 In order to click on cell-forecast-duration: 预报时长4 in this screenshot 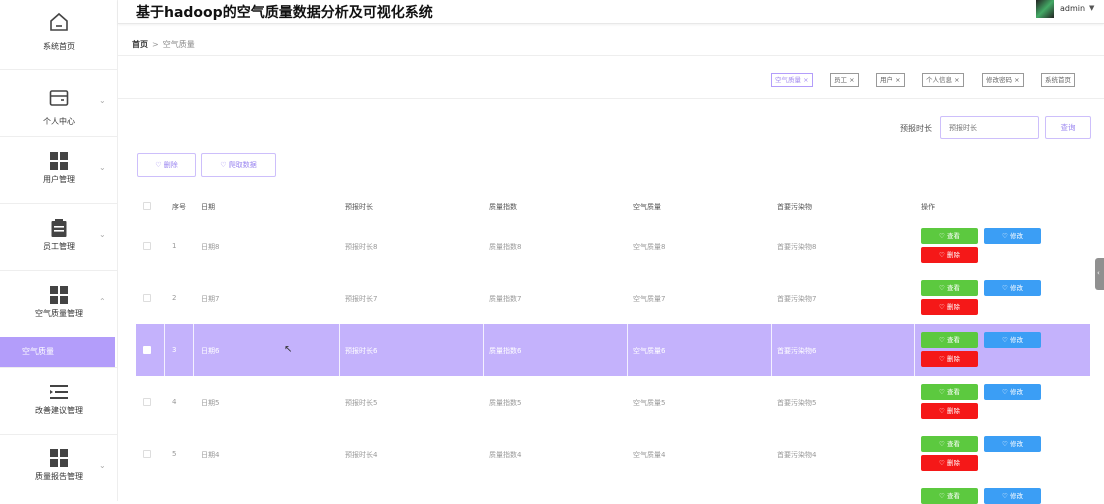, I will do `click(361, 455)`.